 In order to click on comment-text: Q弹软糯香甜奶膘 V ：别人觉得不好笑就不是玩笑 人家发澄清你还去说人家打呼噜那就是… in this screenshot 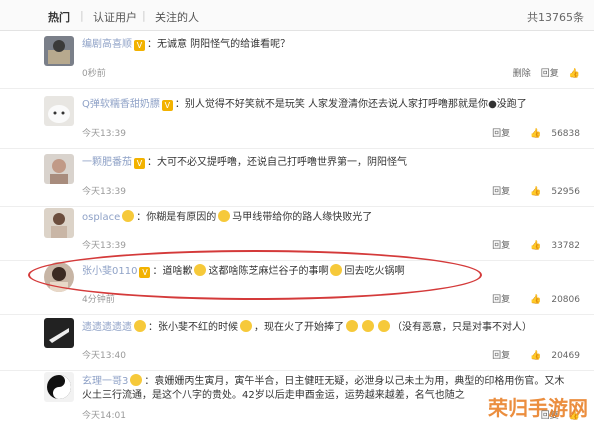, I will do `click(332, 105)`.